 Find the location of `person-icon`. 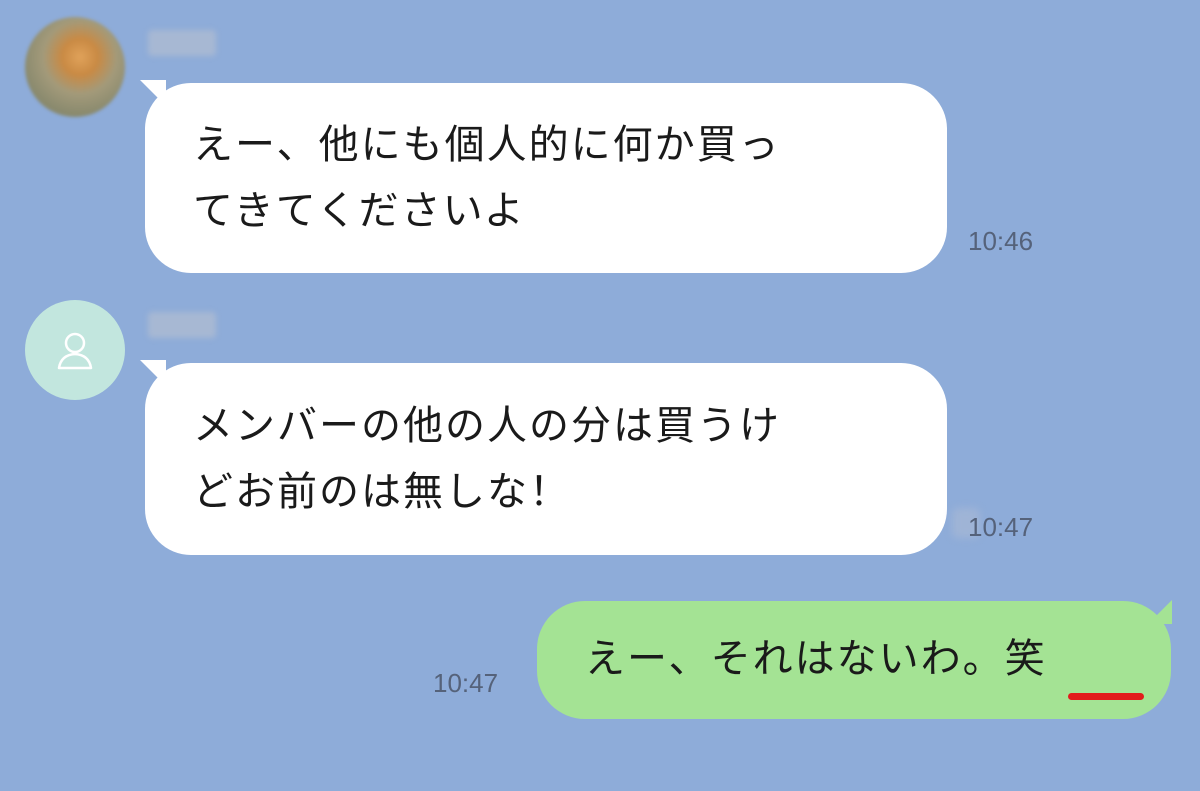

person-icon is located at coordinates (75, 351).